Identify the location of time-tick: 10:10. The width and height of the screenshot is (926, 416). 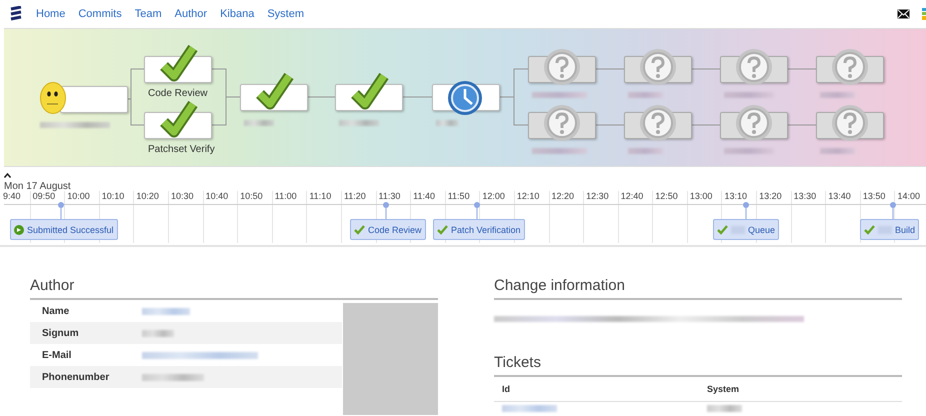
(113, 196).